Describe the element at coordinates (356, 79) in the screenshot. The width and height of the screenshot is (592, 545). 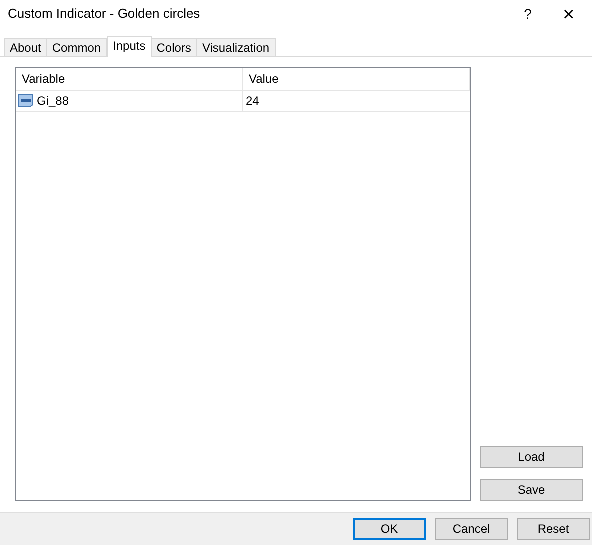
I see `column-header: Value` at that location.